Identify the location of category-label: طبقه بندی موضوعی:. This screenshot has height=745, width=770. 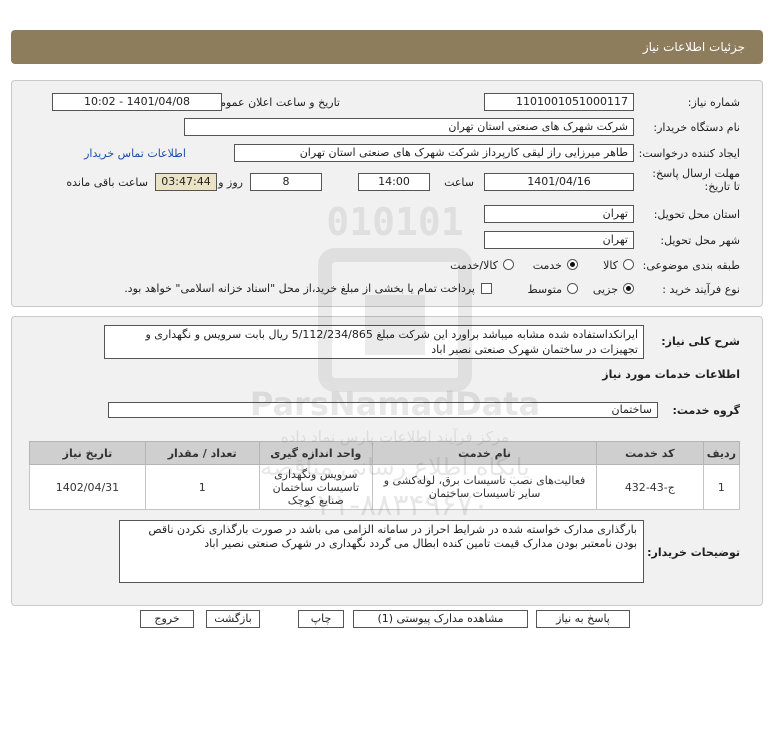
(691, 265).